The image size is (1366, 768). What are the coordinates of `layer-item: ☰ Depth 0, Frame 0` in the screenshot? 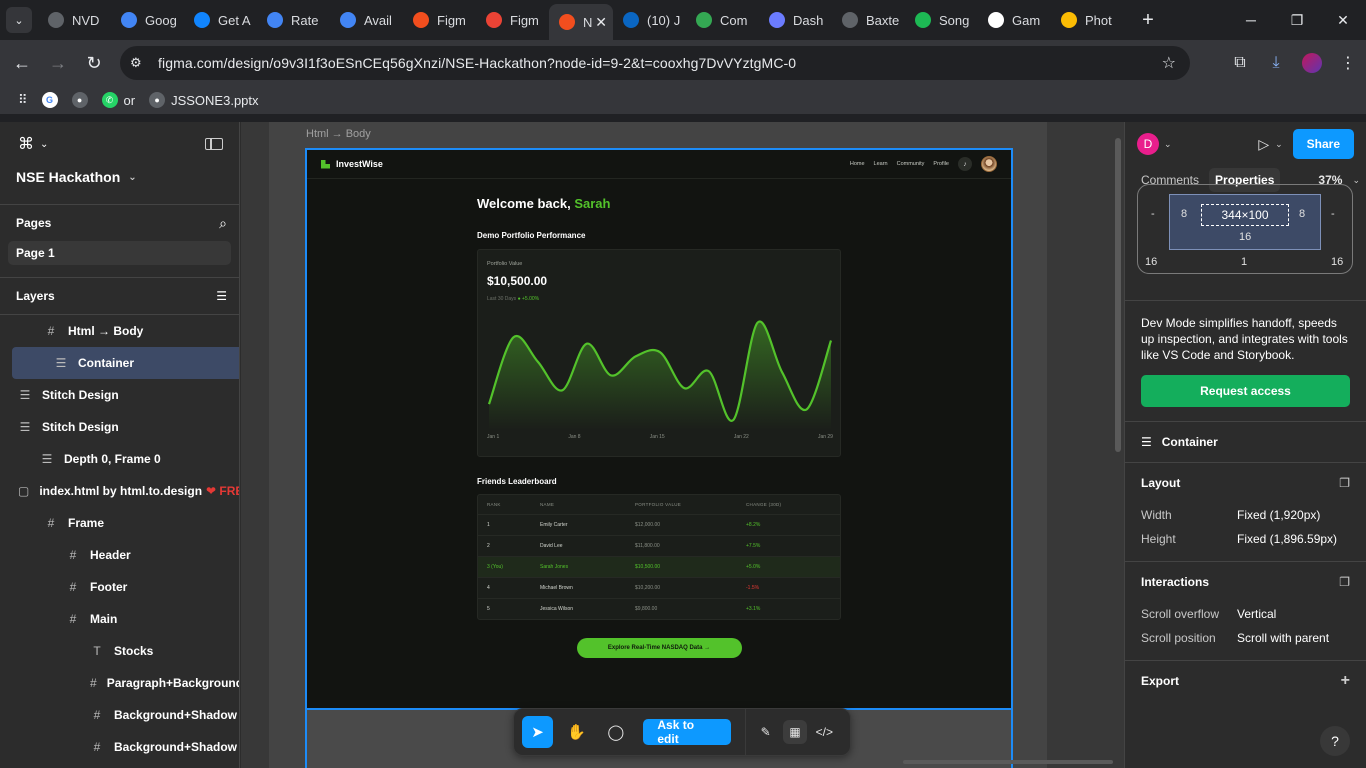 It's located at (119, 459).